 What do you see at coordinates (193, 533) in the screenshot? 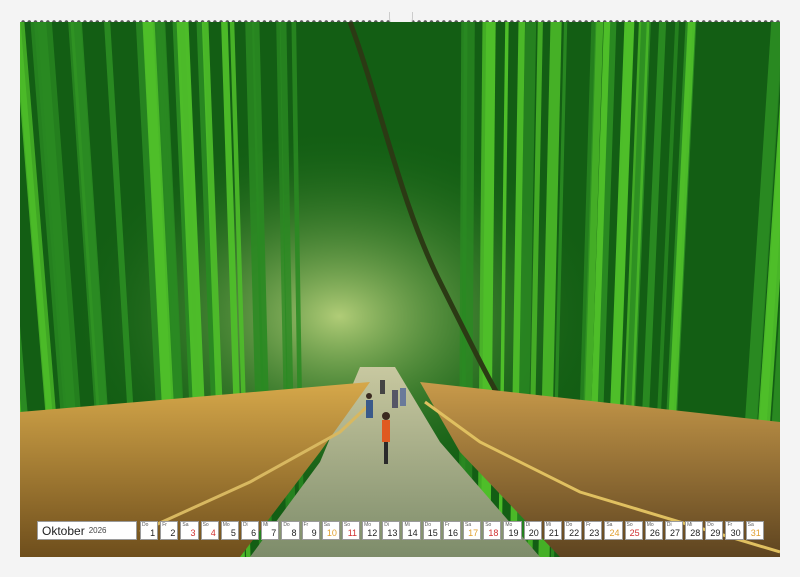
I see `day-number: 3` at bounding box center [193, 533].